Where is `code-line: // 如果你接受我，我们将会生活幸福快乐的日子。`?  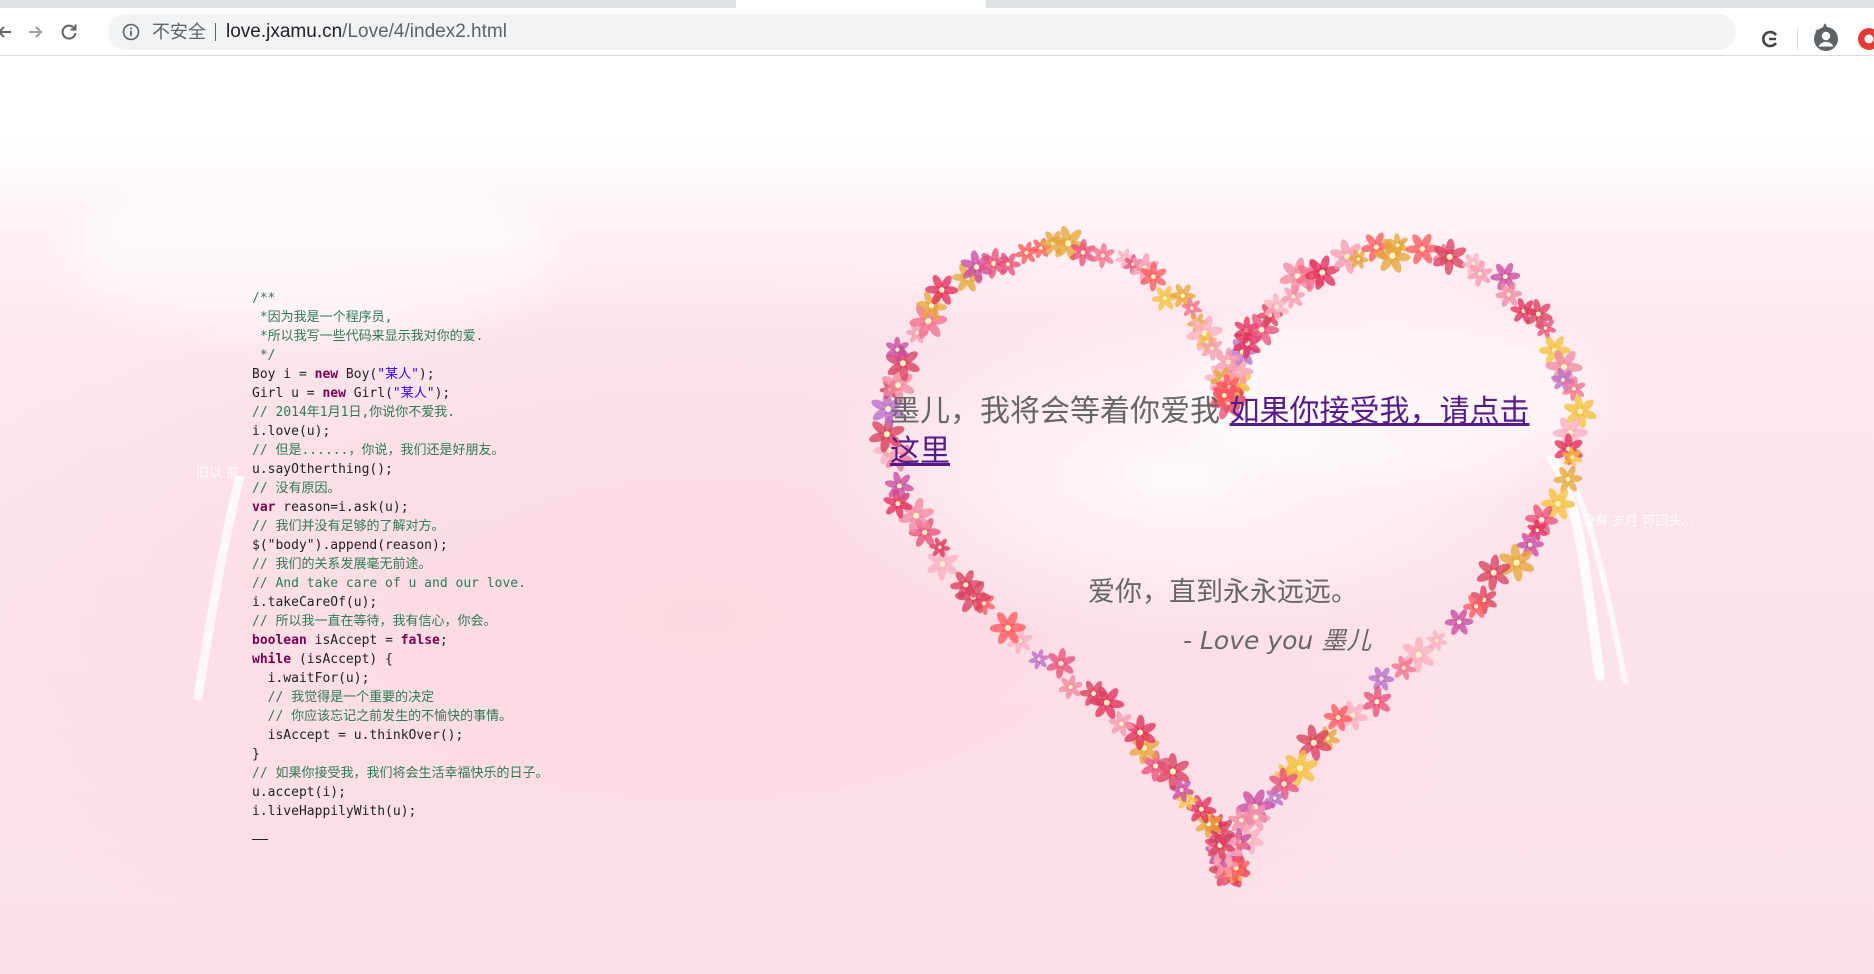 code-line: // 如果你接受我，我们将会生活幸福快乐的日子。 is located at coordinates (400, 773).